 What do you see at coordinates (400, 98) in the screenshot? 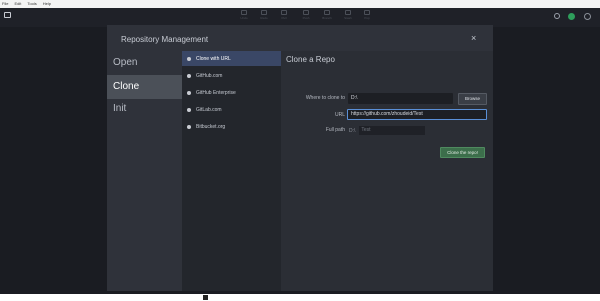
I see `clone-destination-field: D:\` at bounding box center [400, 98].